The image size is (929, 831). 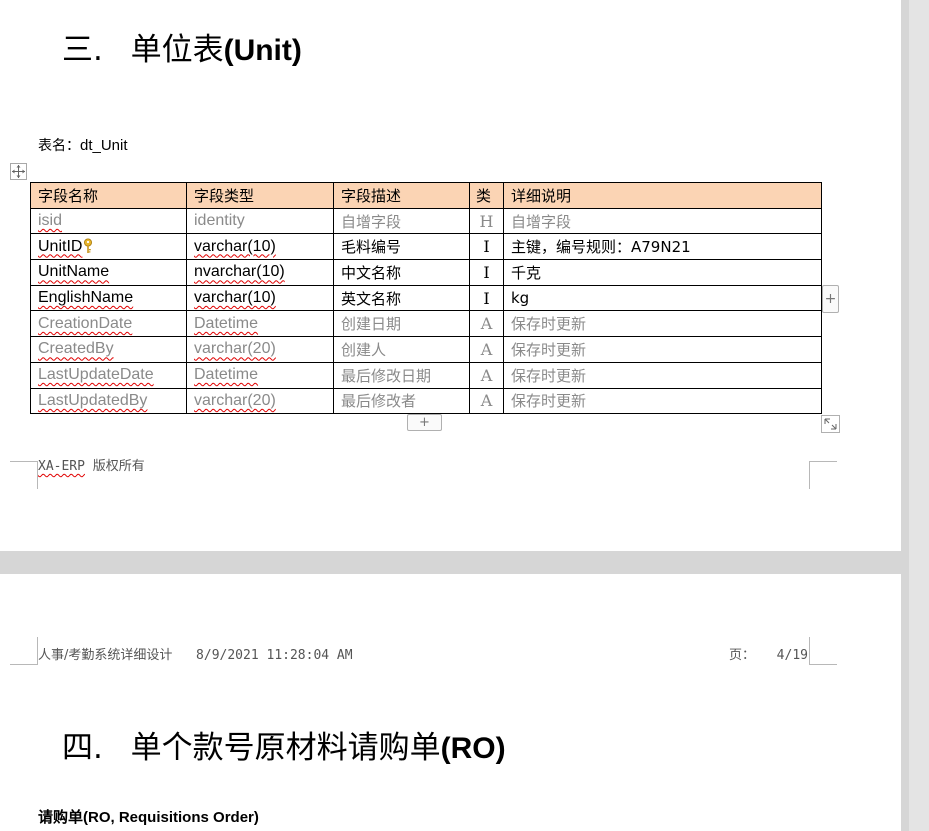 What do you see at coordinates (792, 655) in the screenshot?
I see `page-number-value: 4/19` at bounding box center [792, 655].